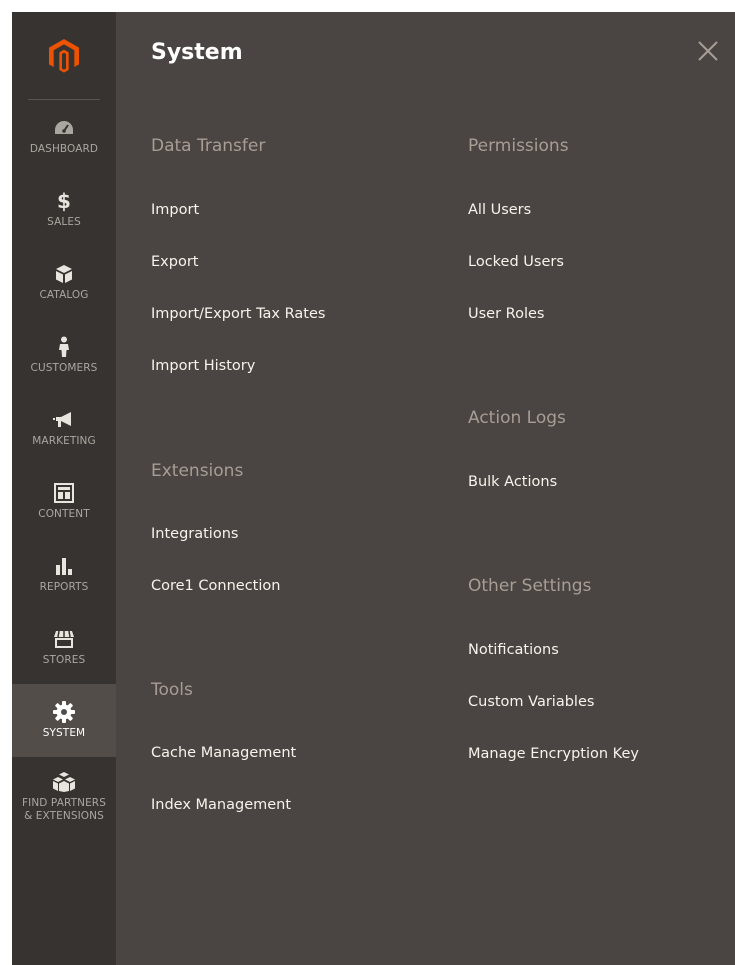  I want to click on sidebar-item-catalog: CATALOG, so click(64, 282).